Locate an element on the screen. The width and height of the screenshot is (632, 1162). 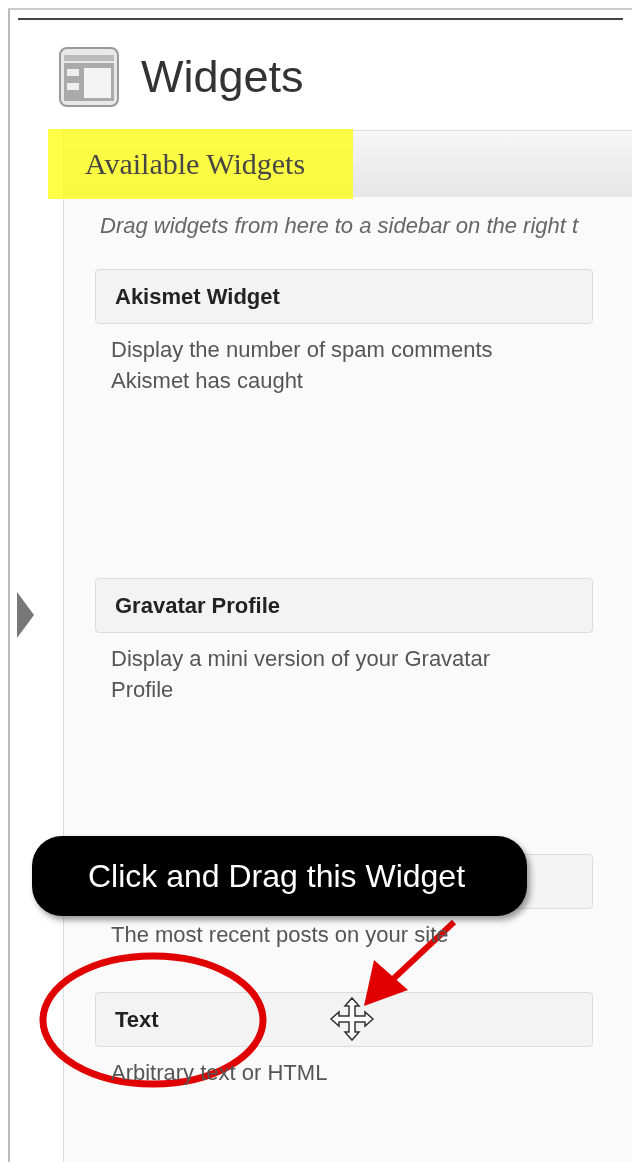
widget-description: Display the number of spam comments Akismet has caught is located at coordinates (302, 365).